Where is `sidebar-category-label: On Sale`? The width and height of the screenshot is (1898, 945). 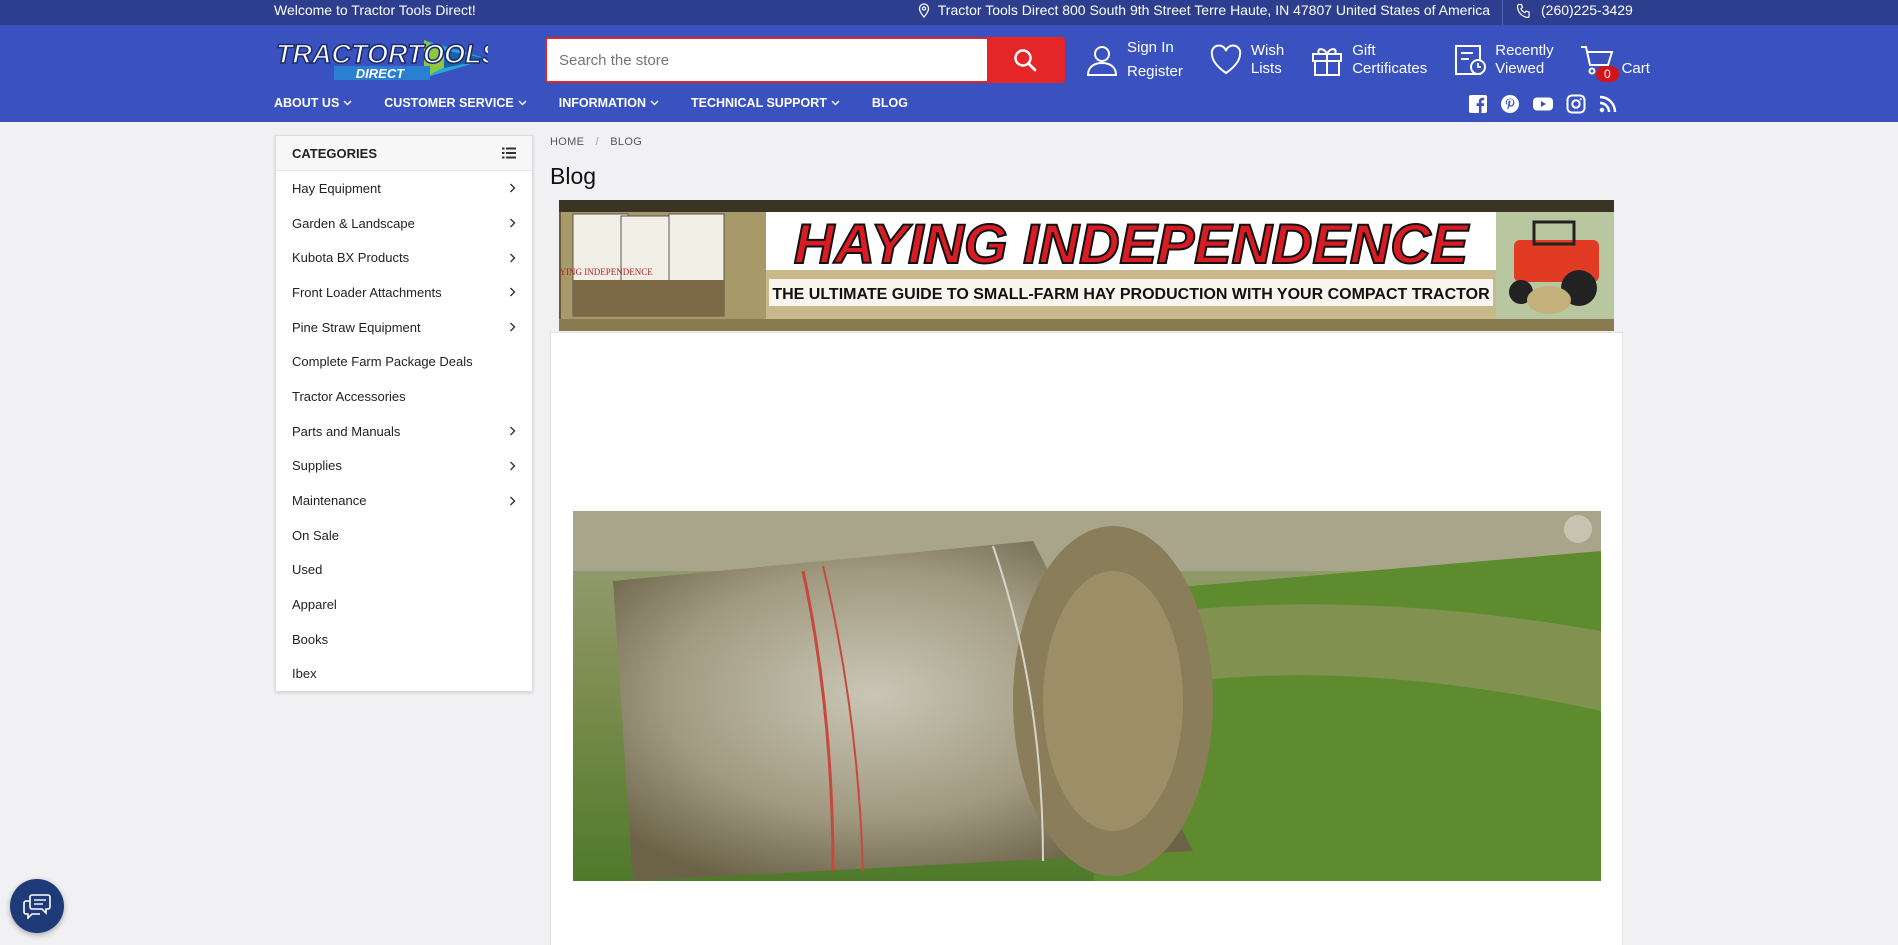
sidebar-category-label: On Sale is located at coordinates (315, 535).